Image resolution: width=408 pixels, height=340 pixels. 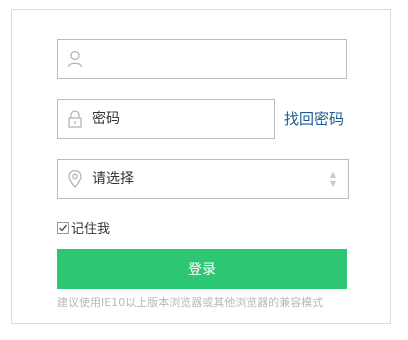 What do you see at coordinates (219, 59) in the screenshot?
I see `username-input` at bounding box center [219, 59].